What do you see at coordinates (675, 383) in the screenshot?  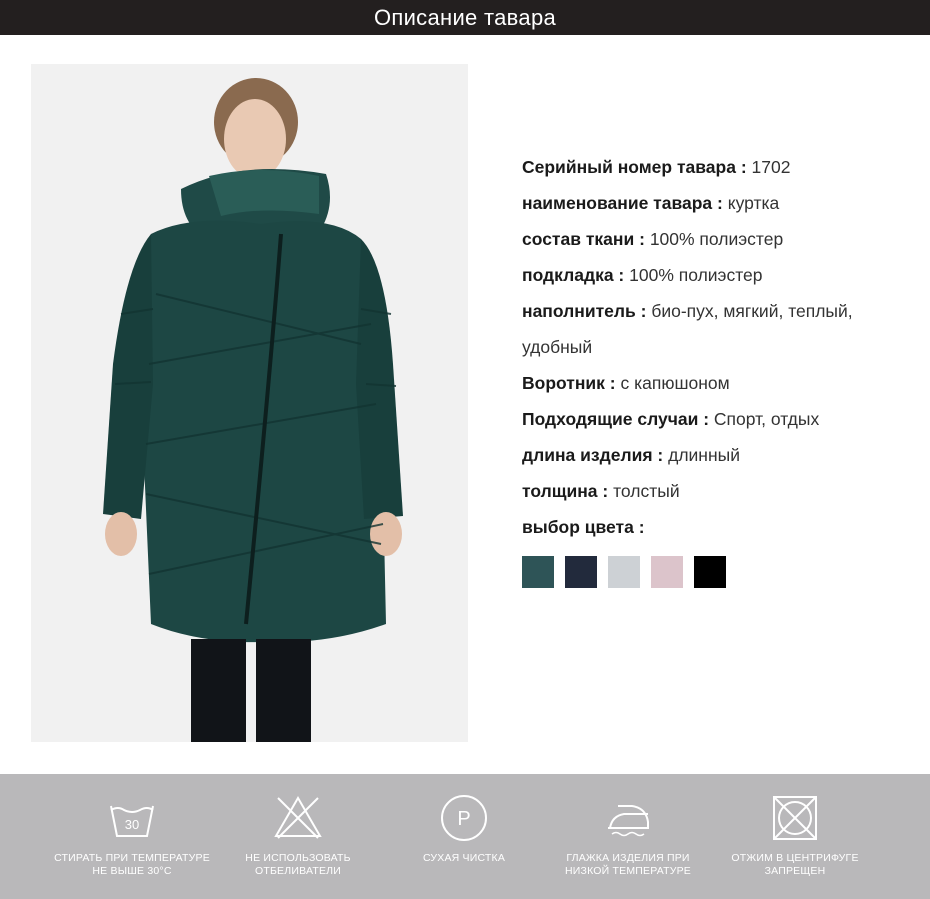 I see `spec-value: с капюшоном` at bounding box center [675, 383].